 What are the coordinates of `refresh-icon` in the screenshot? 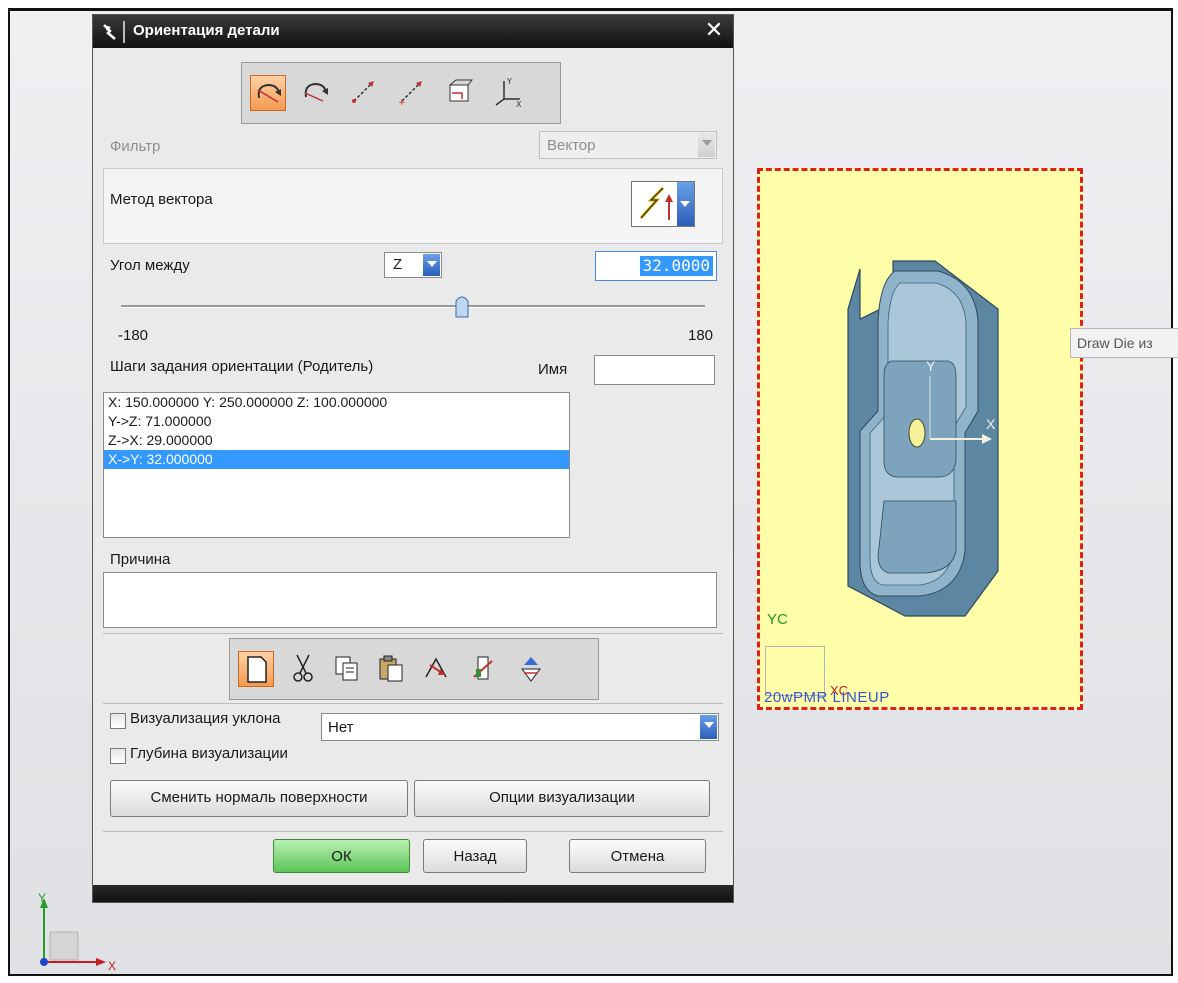 It's located at (532, 669).